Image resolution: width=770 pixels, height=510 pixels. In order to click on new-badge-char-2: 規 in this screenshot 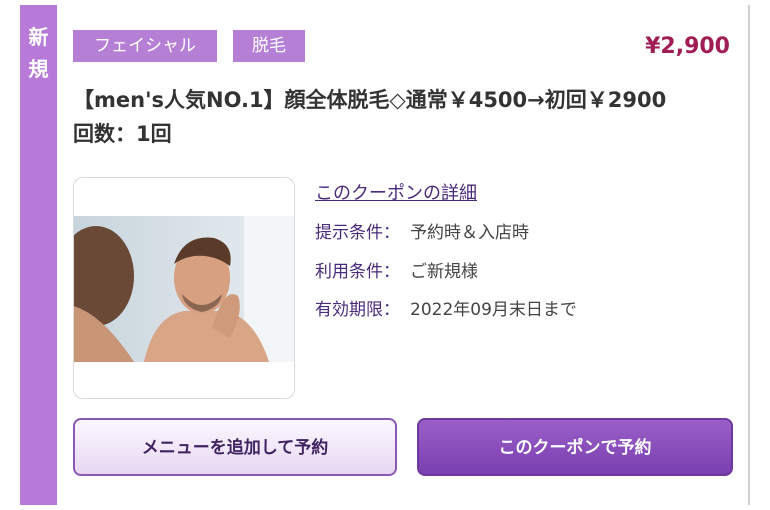, I will do `click(38, 69)`.